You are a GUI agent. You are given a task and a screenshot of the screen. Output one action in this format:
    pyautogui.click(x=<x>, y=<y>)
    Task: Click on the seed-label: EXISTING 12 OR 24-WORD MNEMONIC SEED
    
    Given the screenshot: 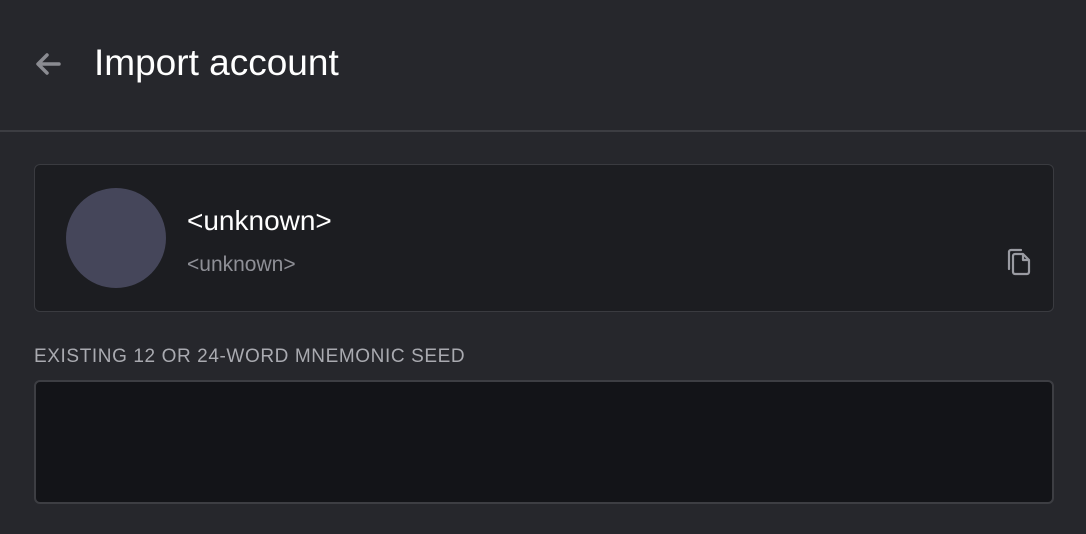 What is the action you would take?
    pyautogui.click(x=250, y=356)
    